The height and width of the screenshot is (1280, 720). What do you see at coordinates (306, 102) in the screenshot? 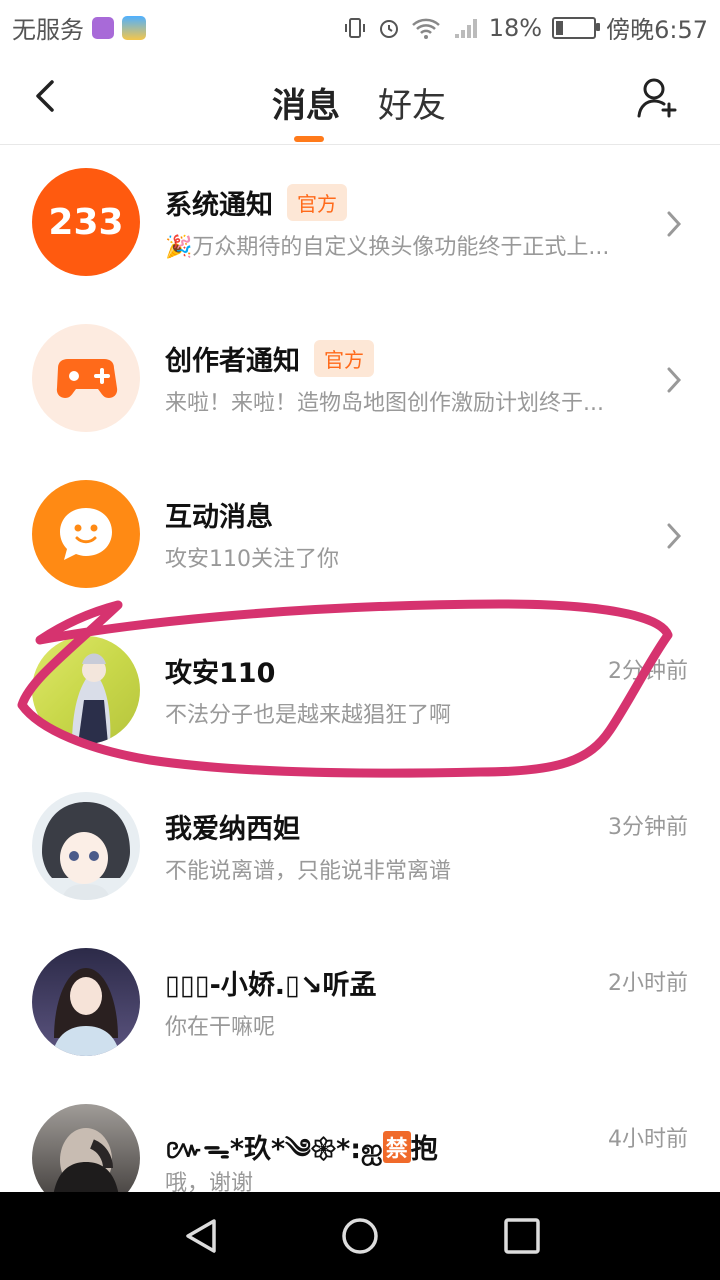
I see `tab-messages: 消息` at bounding box center [306, 102].